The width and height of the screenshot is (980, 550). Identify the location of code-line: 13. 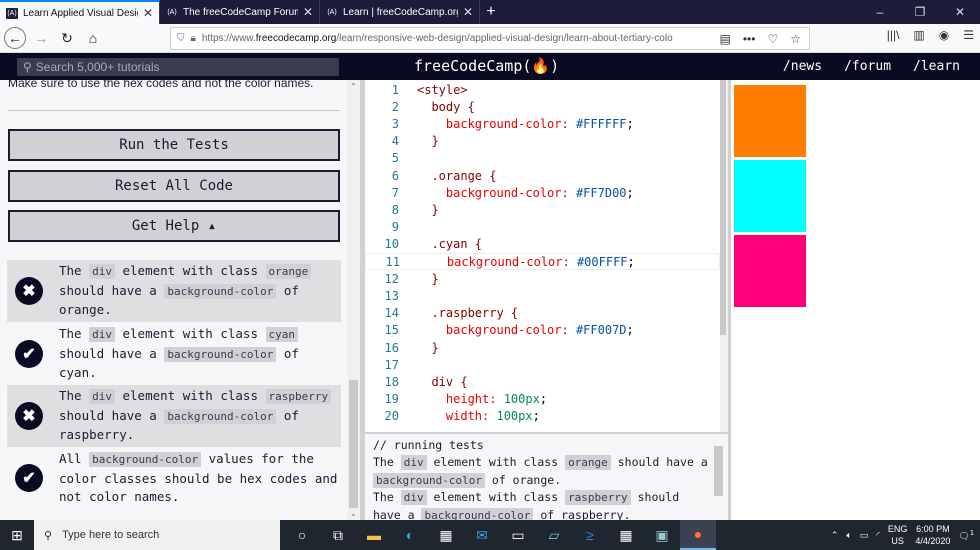
(542, 295).